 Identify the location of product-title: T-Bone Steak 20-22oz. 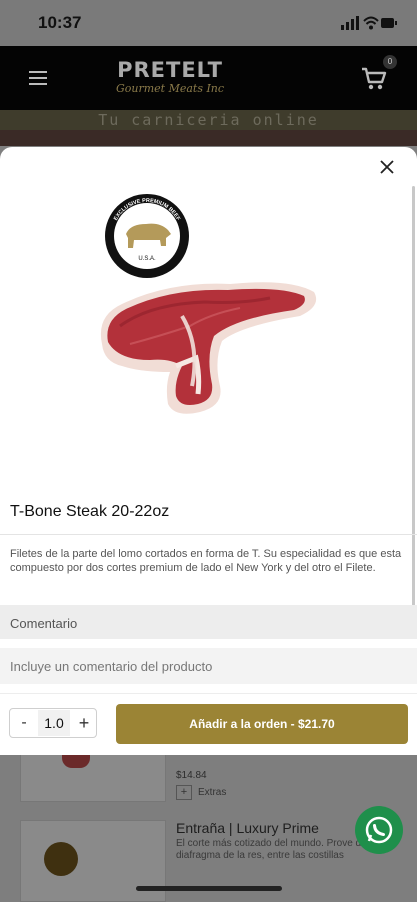
(90, 511).